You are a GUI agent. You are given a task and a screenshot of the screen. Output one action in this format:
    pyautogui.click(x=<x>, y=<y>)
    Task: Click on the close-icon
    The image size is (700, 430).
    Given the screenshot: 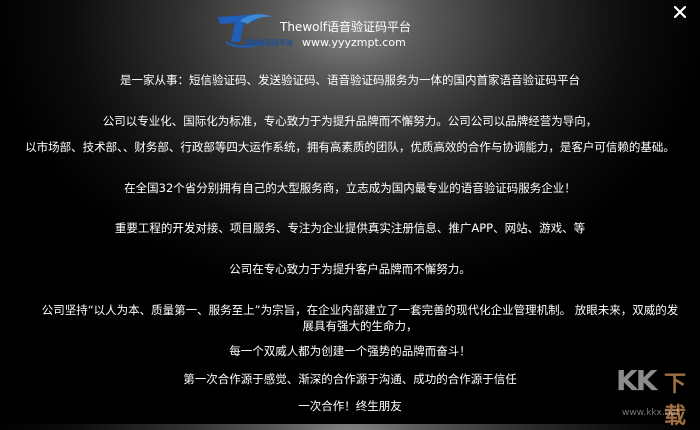 What is the action you would take?
    pyautogui.click(x=680, y=12)
    